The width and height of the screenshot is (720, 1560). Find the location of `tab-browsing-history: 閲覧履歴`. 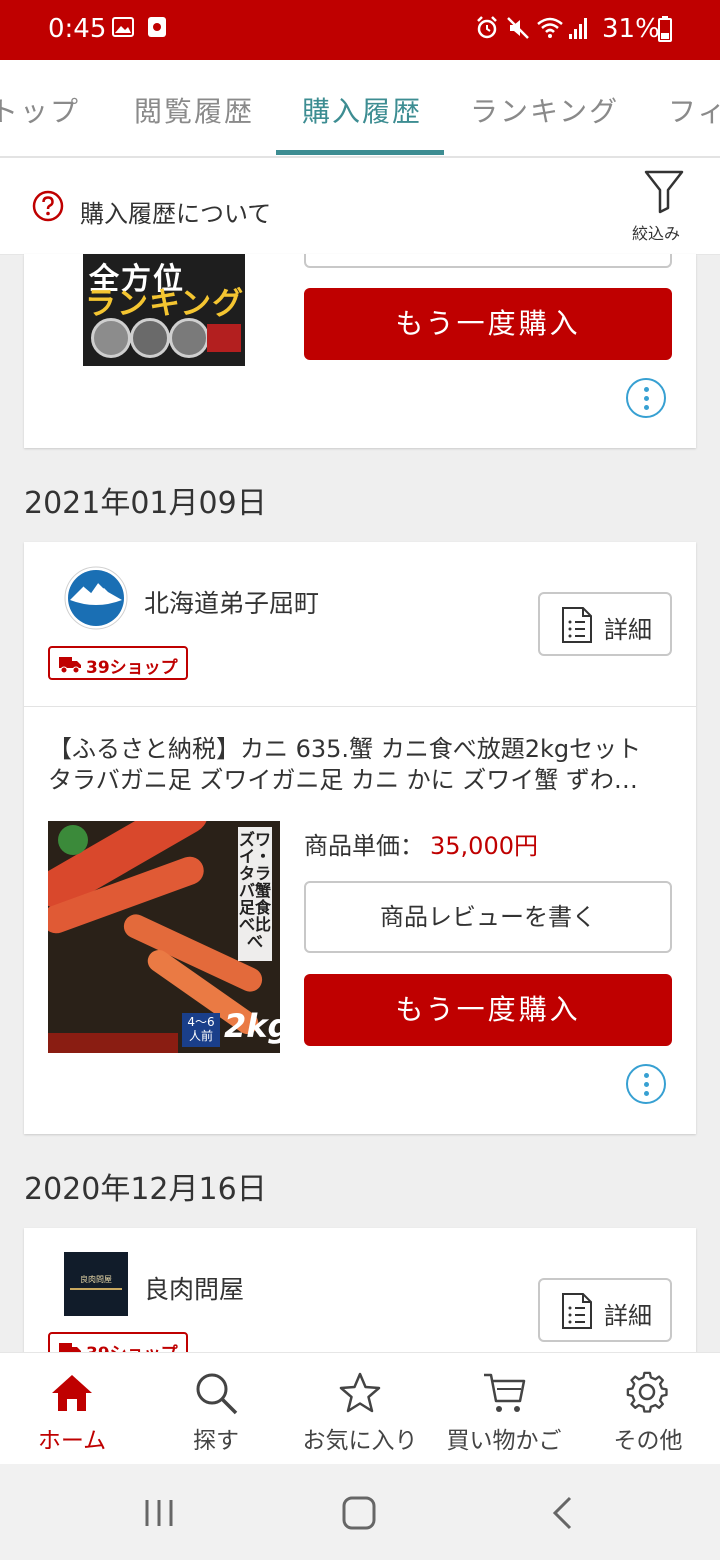

tab-browsing-history: 閲覧履歴 is located at coordinates (194, 110).